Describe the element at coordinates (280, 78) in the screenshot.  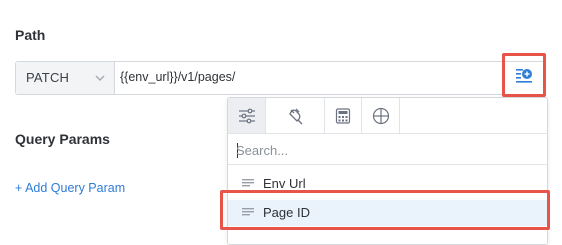
I see `path-row: PATCH {{env_url}}/v1/pages/` at that location.